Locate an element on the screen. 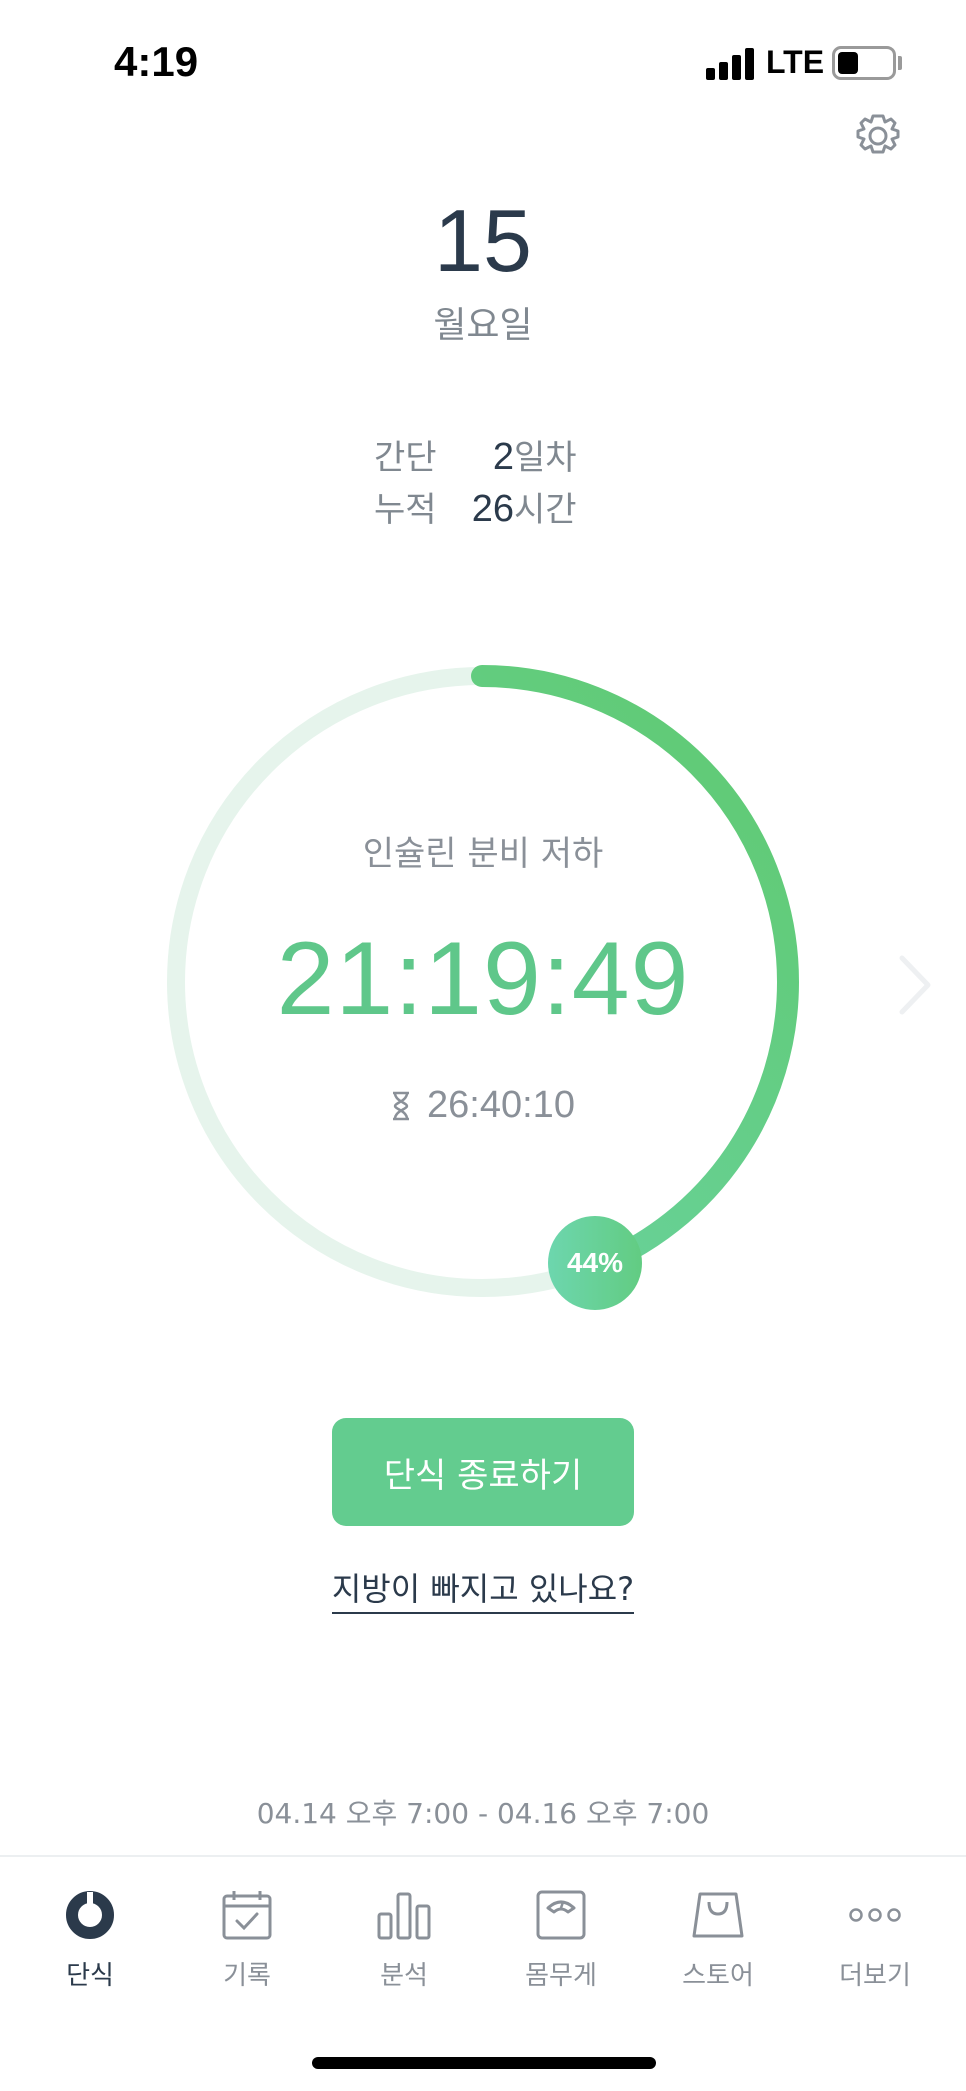  tab-fasting: 단식 is located at coordinates (90, 1939).